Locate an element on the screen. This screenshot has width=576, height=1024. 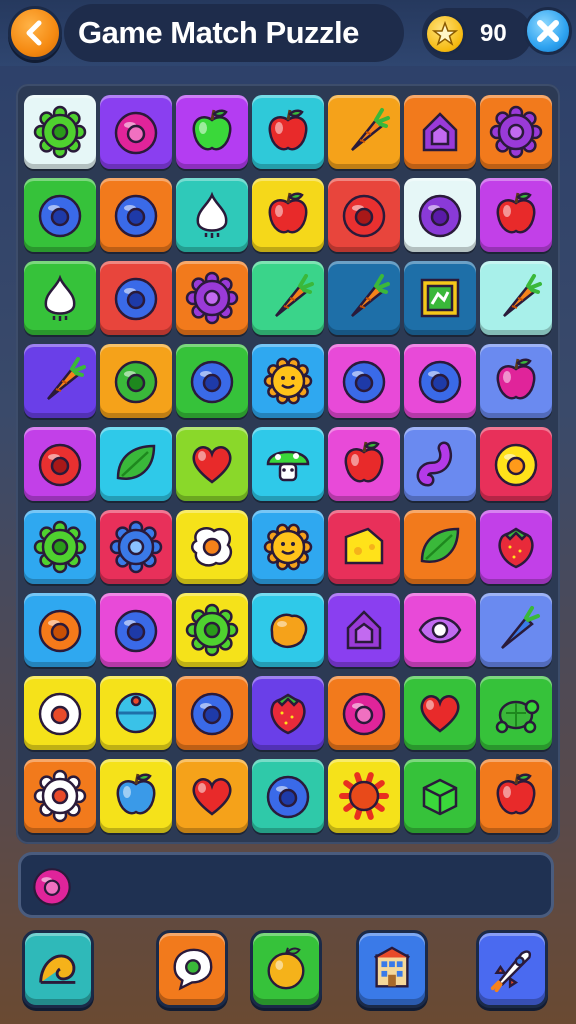
strawberry-icon is located at coordinates (288, 714).